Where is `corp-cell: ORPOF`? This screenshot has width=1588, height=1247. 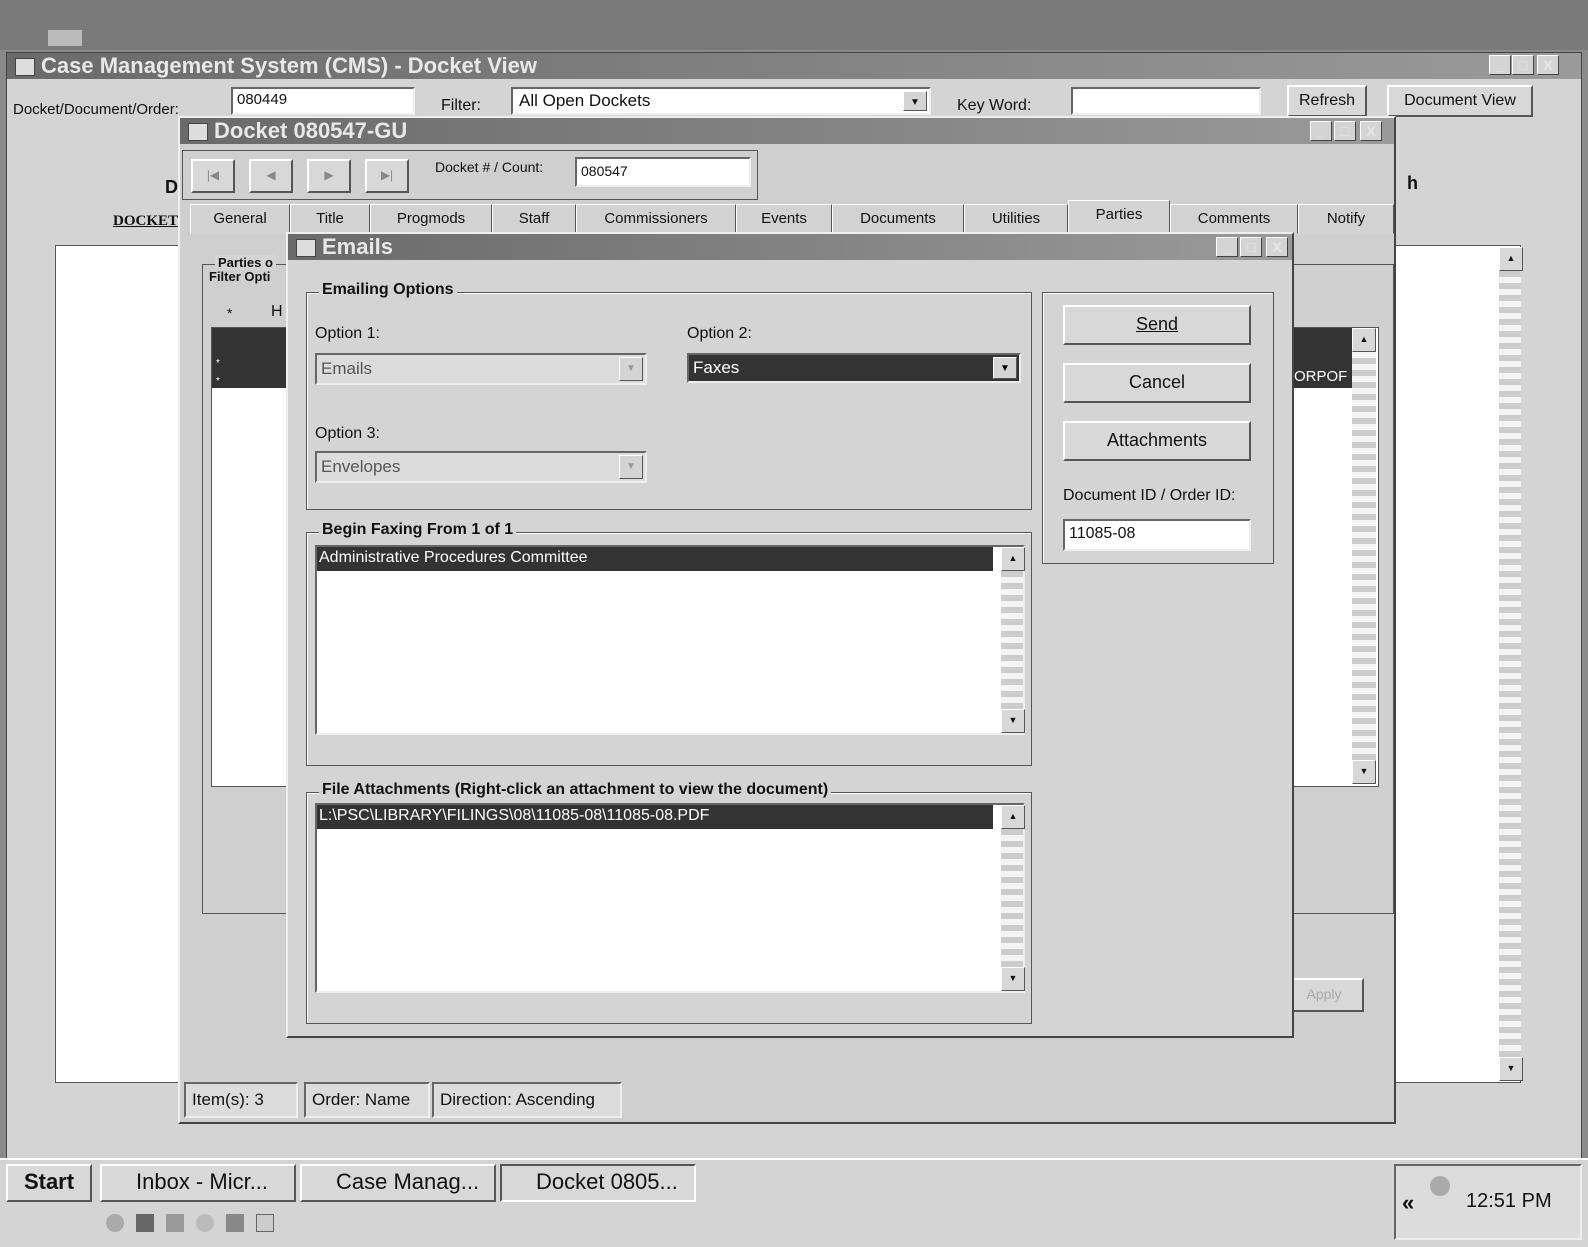 corp-cell: ORPOF is located at coordinates (1321, 376).